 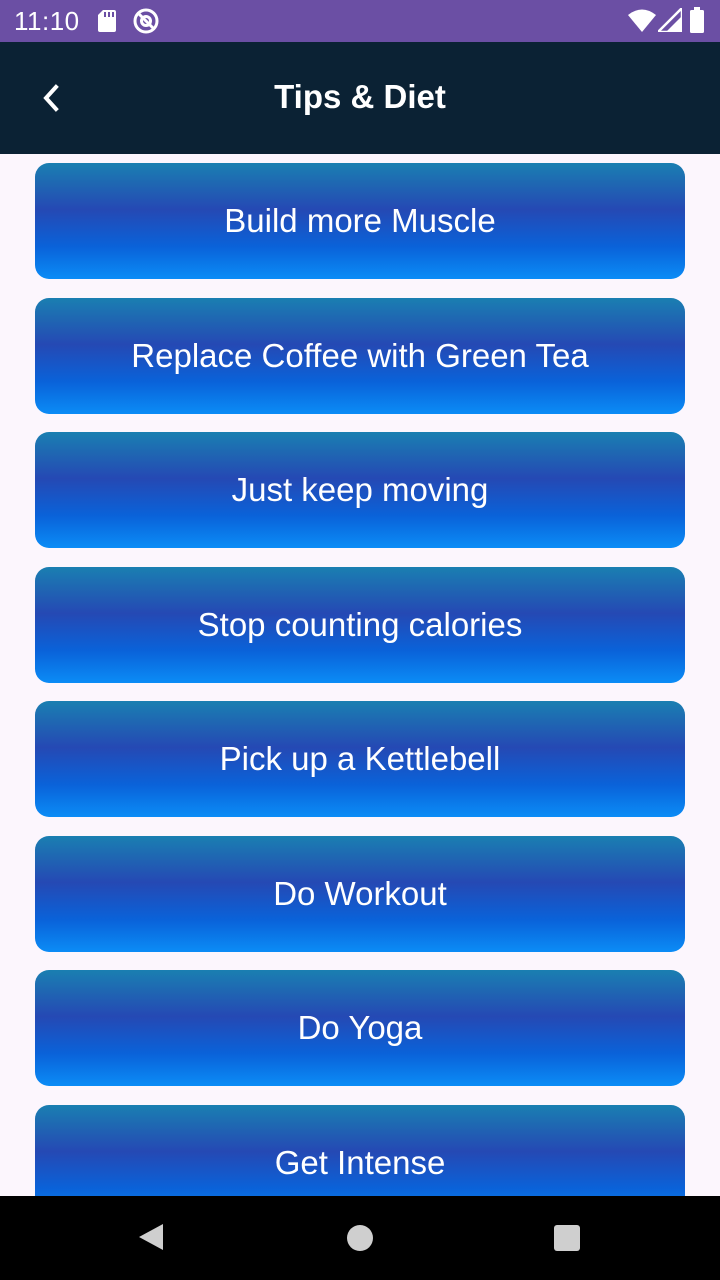 I want to click on page-title: Tips & Diet, so click(x=360, y=96).